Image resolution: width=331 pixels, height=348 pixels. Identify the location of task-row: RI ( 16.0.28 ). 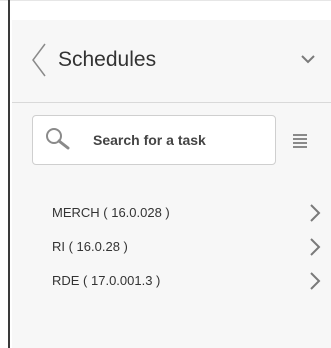
(171, 247).